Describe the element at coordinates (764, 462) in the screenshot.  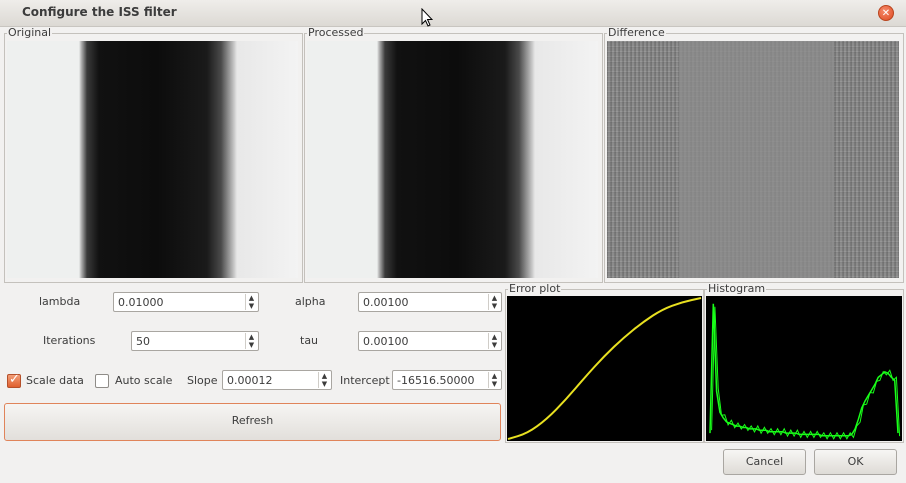
I see `cancel-button: Cancel` at that location.